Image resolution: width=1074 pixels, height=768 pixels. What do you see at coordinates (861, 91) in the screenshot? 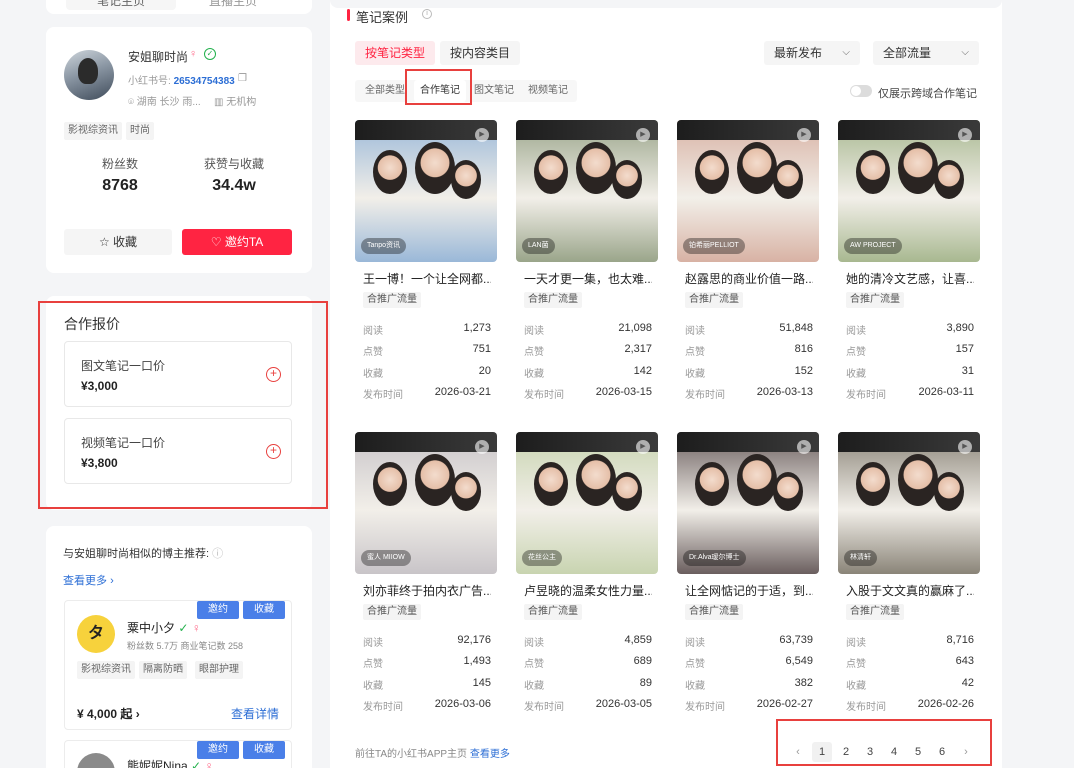
I see `cross-domain-toggle` at bounding box center [861, 91].